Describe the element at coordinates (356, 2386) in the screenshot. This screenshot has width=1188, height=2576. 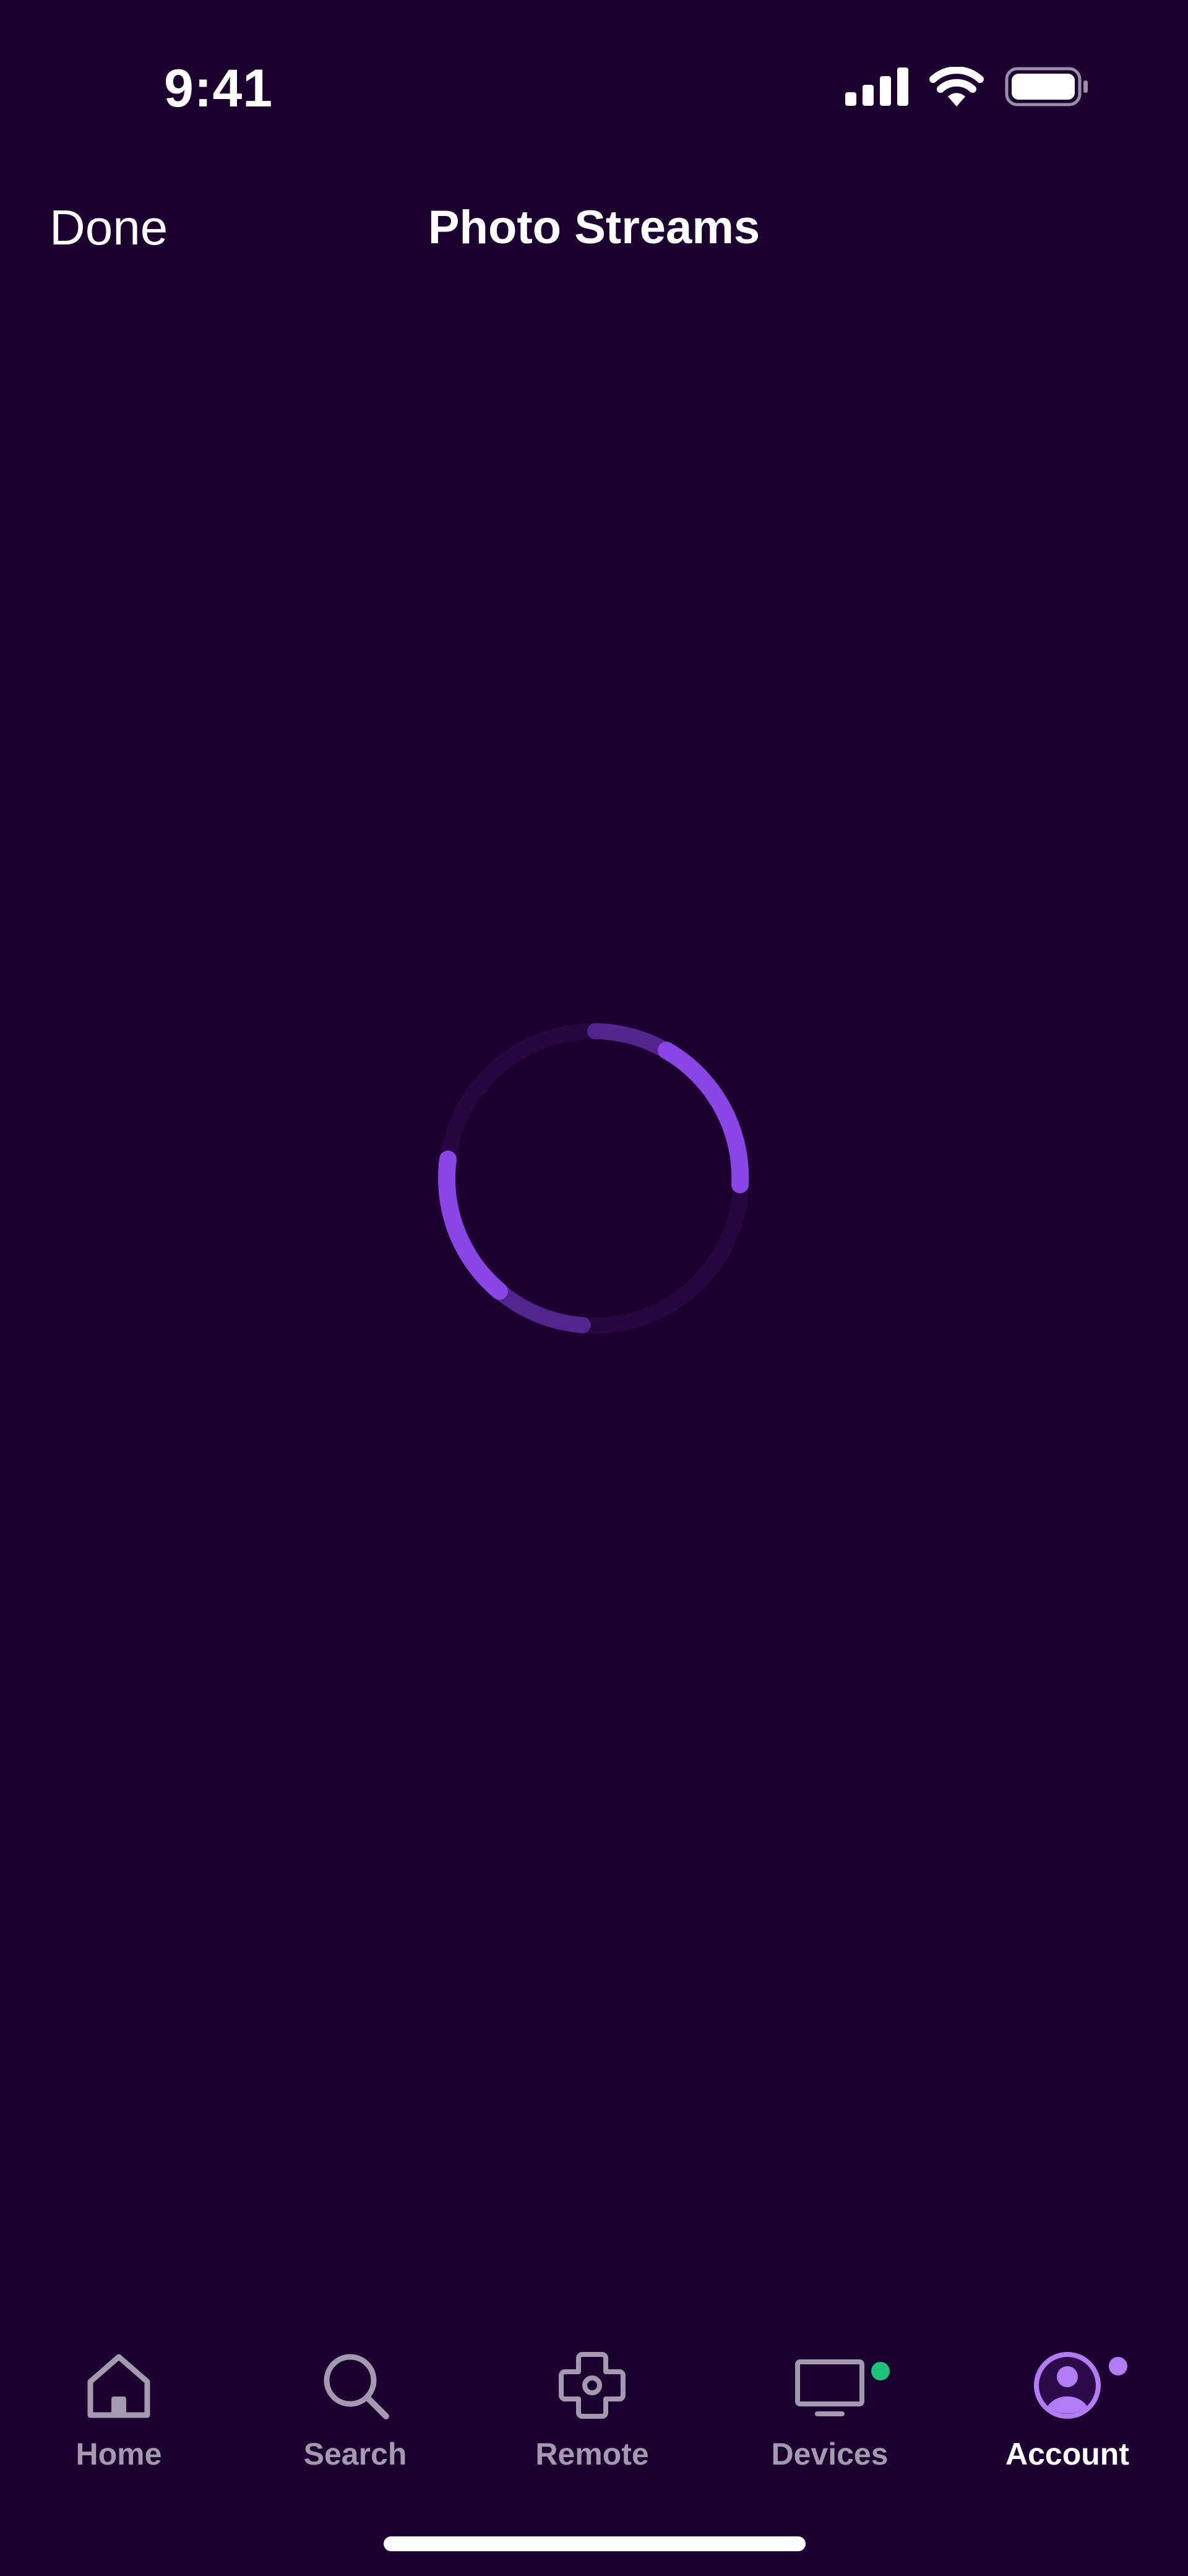
I see `search-icon` at that location.